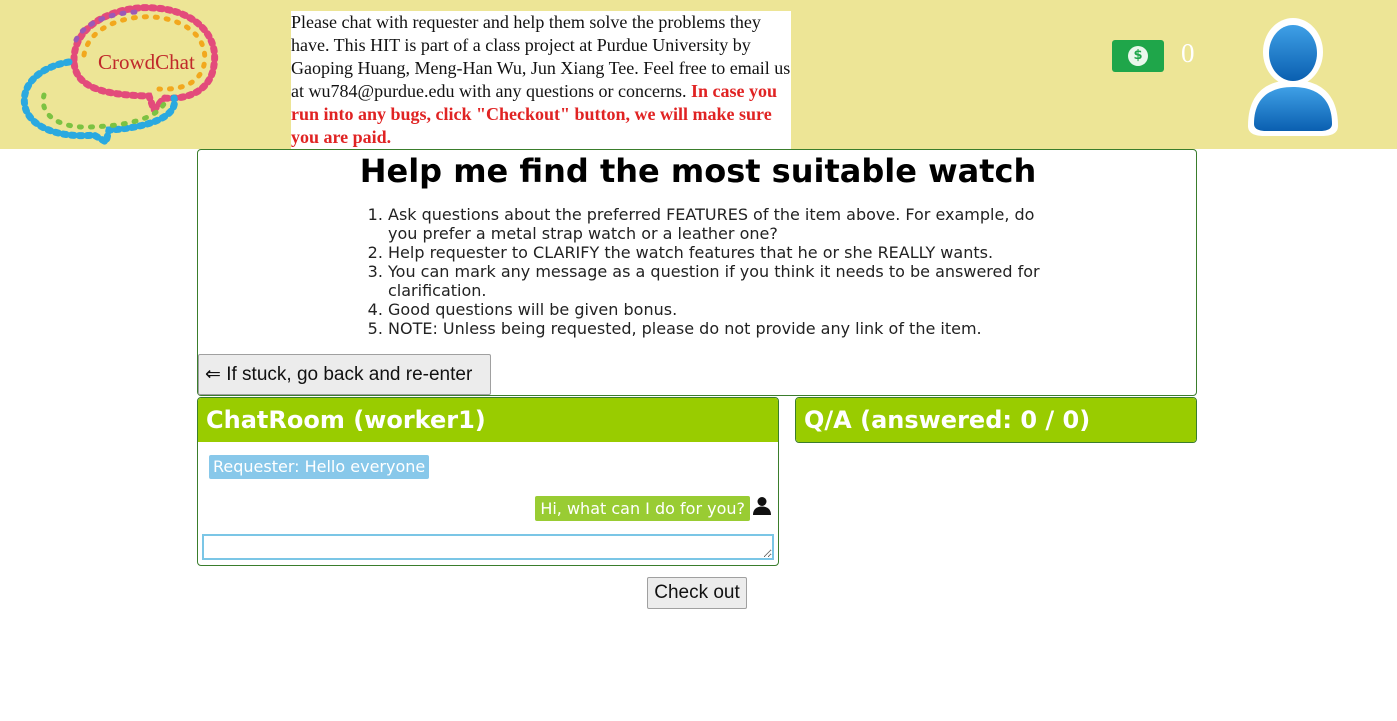 Image resolution: width=1397 pixels, height=721 pixels. What do you see at coordinates (698, 171) in the screenshot?
I see `task-title: Help me find the most suitable watch` at bounding box center [698, 171].